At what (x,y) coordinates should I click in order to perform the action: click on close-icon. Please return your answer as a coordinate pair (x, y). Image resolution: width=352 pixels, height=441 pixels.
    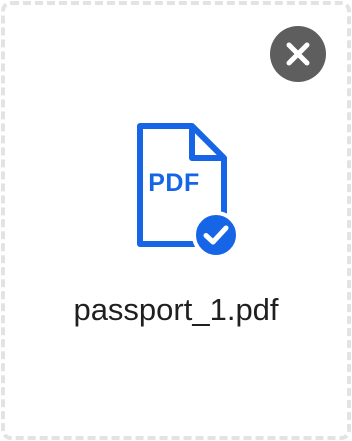
    Looking at the image, I should click on (298, 54).